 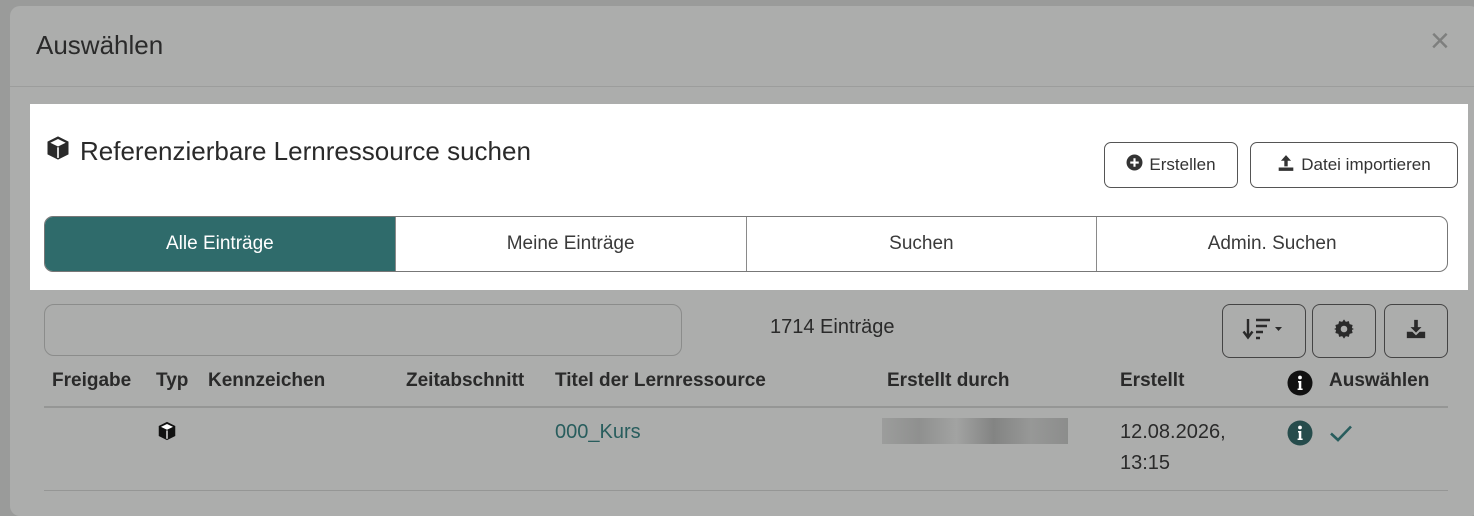 What do you see at coordinates (975, 431) in the screenshot?
I see `creator-name-redacted` at bounding box center [975, 431].